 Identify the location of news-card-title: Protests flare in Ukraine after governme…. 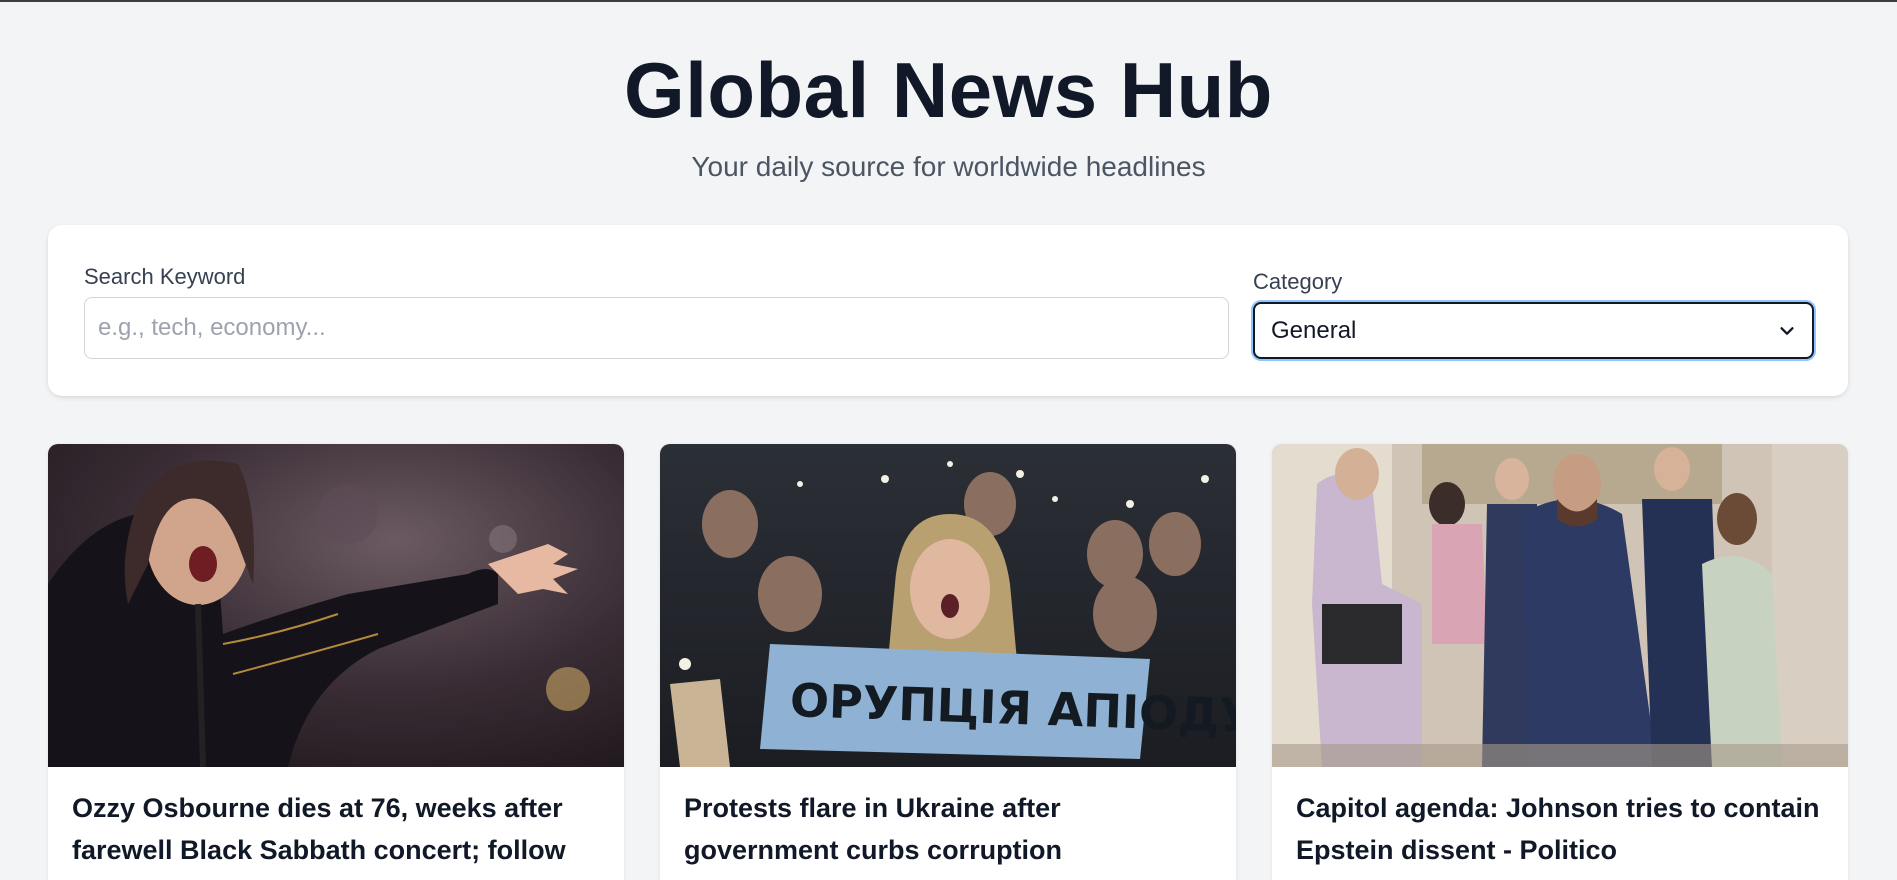
(948, 819).